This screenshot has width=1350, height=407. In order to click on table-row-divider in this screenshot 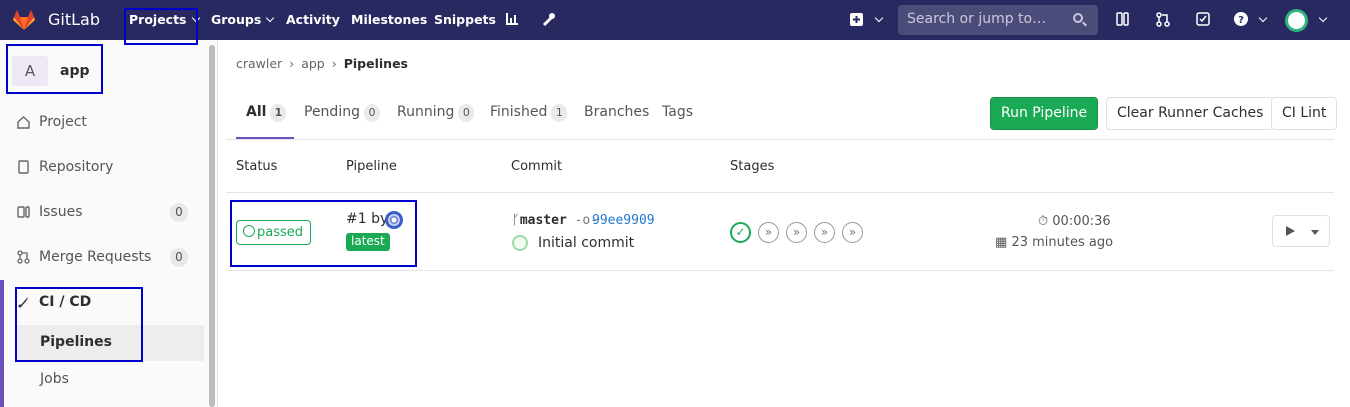, I will do `click(780, 270)`.